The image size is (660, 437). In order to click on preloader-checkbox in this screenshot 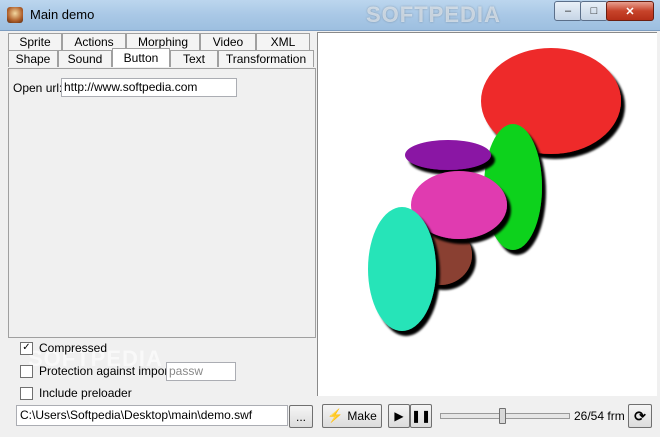, I will do `click(26, 393)`.